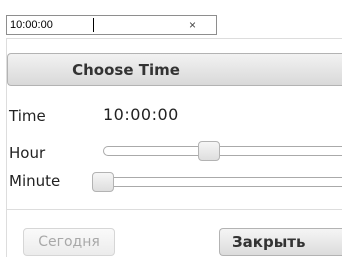 This screenshot has width=342, height=257. What do you see at coordinates (192, 25) in the screenshot?
I see `clear-icon: ×` at bounding box center [192, 25].